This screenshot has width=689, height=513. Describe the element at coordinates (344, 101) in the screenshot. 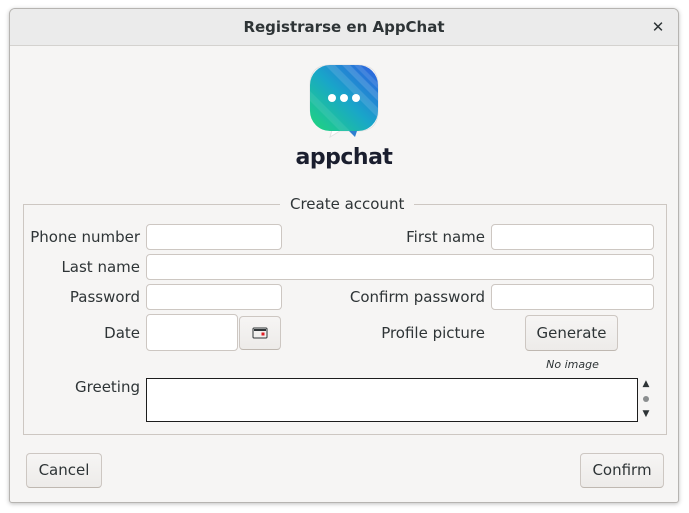

I see `appchat-logo-icon` at that location.